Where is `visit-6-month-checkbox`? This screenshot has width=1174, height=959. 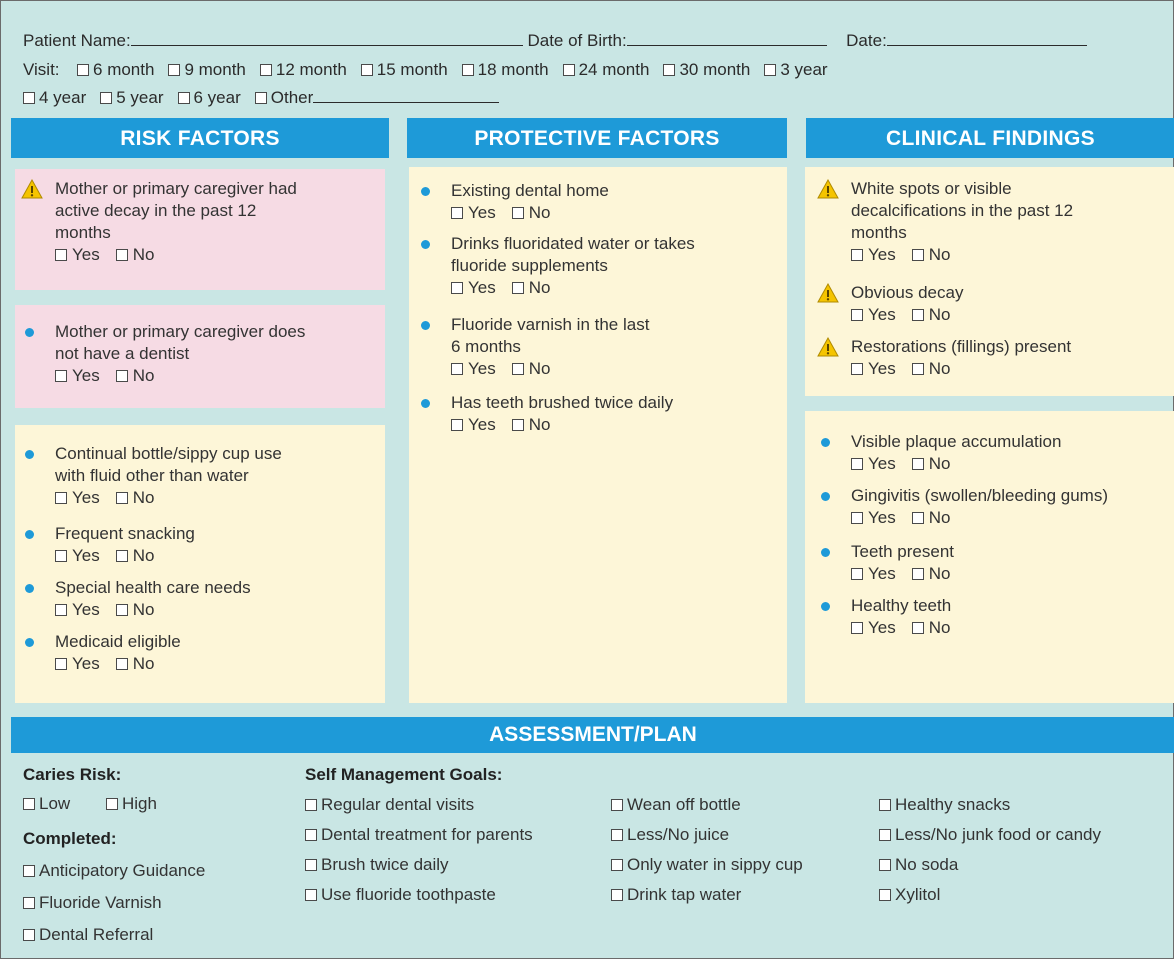 visit-6-month-checkbox is located at coordinates (83, 70).